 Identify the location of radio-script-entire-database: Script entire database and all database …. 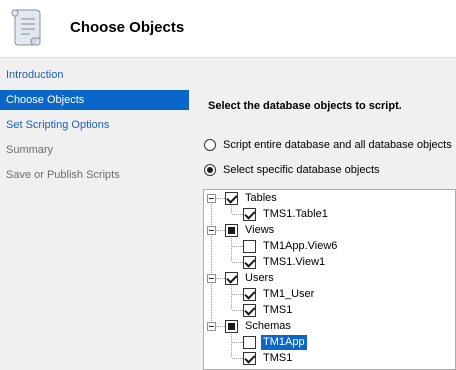
(328, 145).